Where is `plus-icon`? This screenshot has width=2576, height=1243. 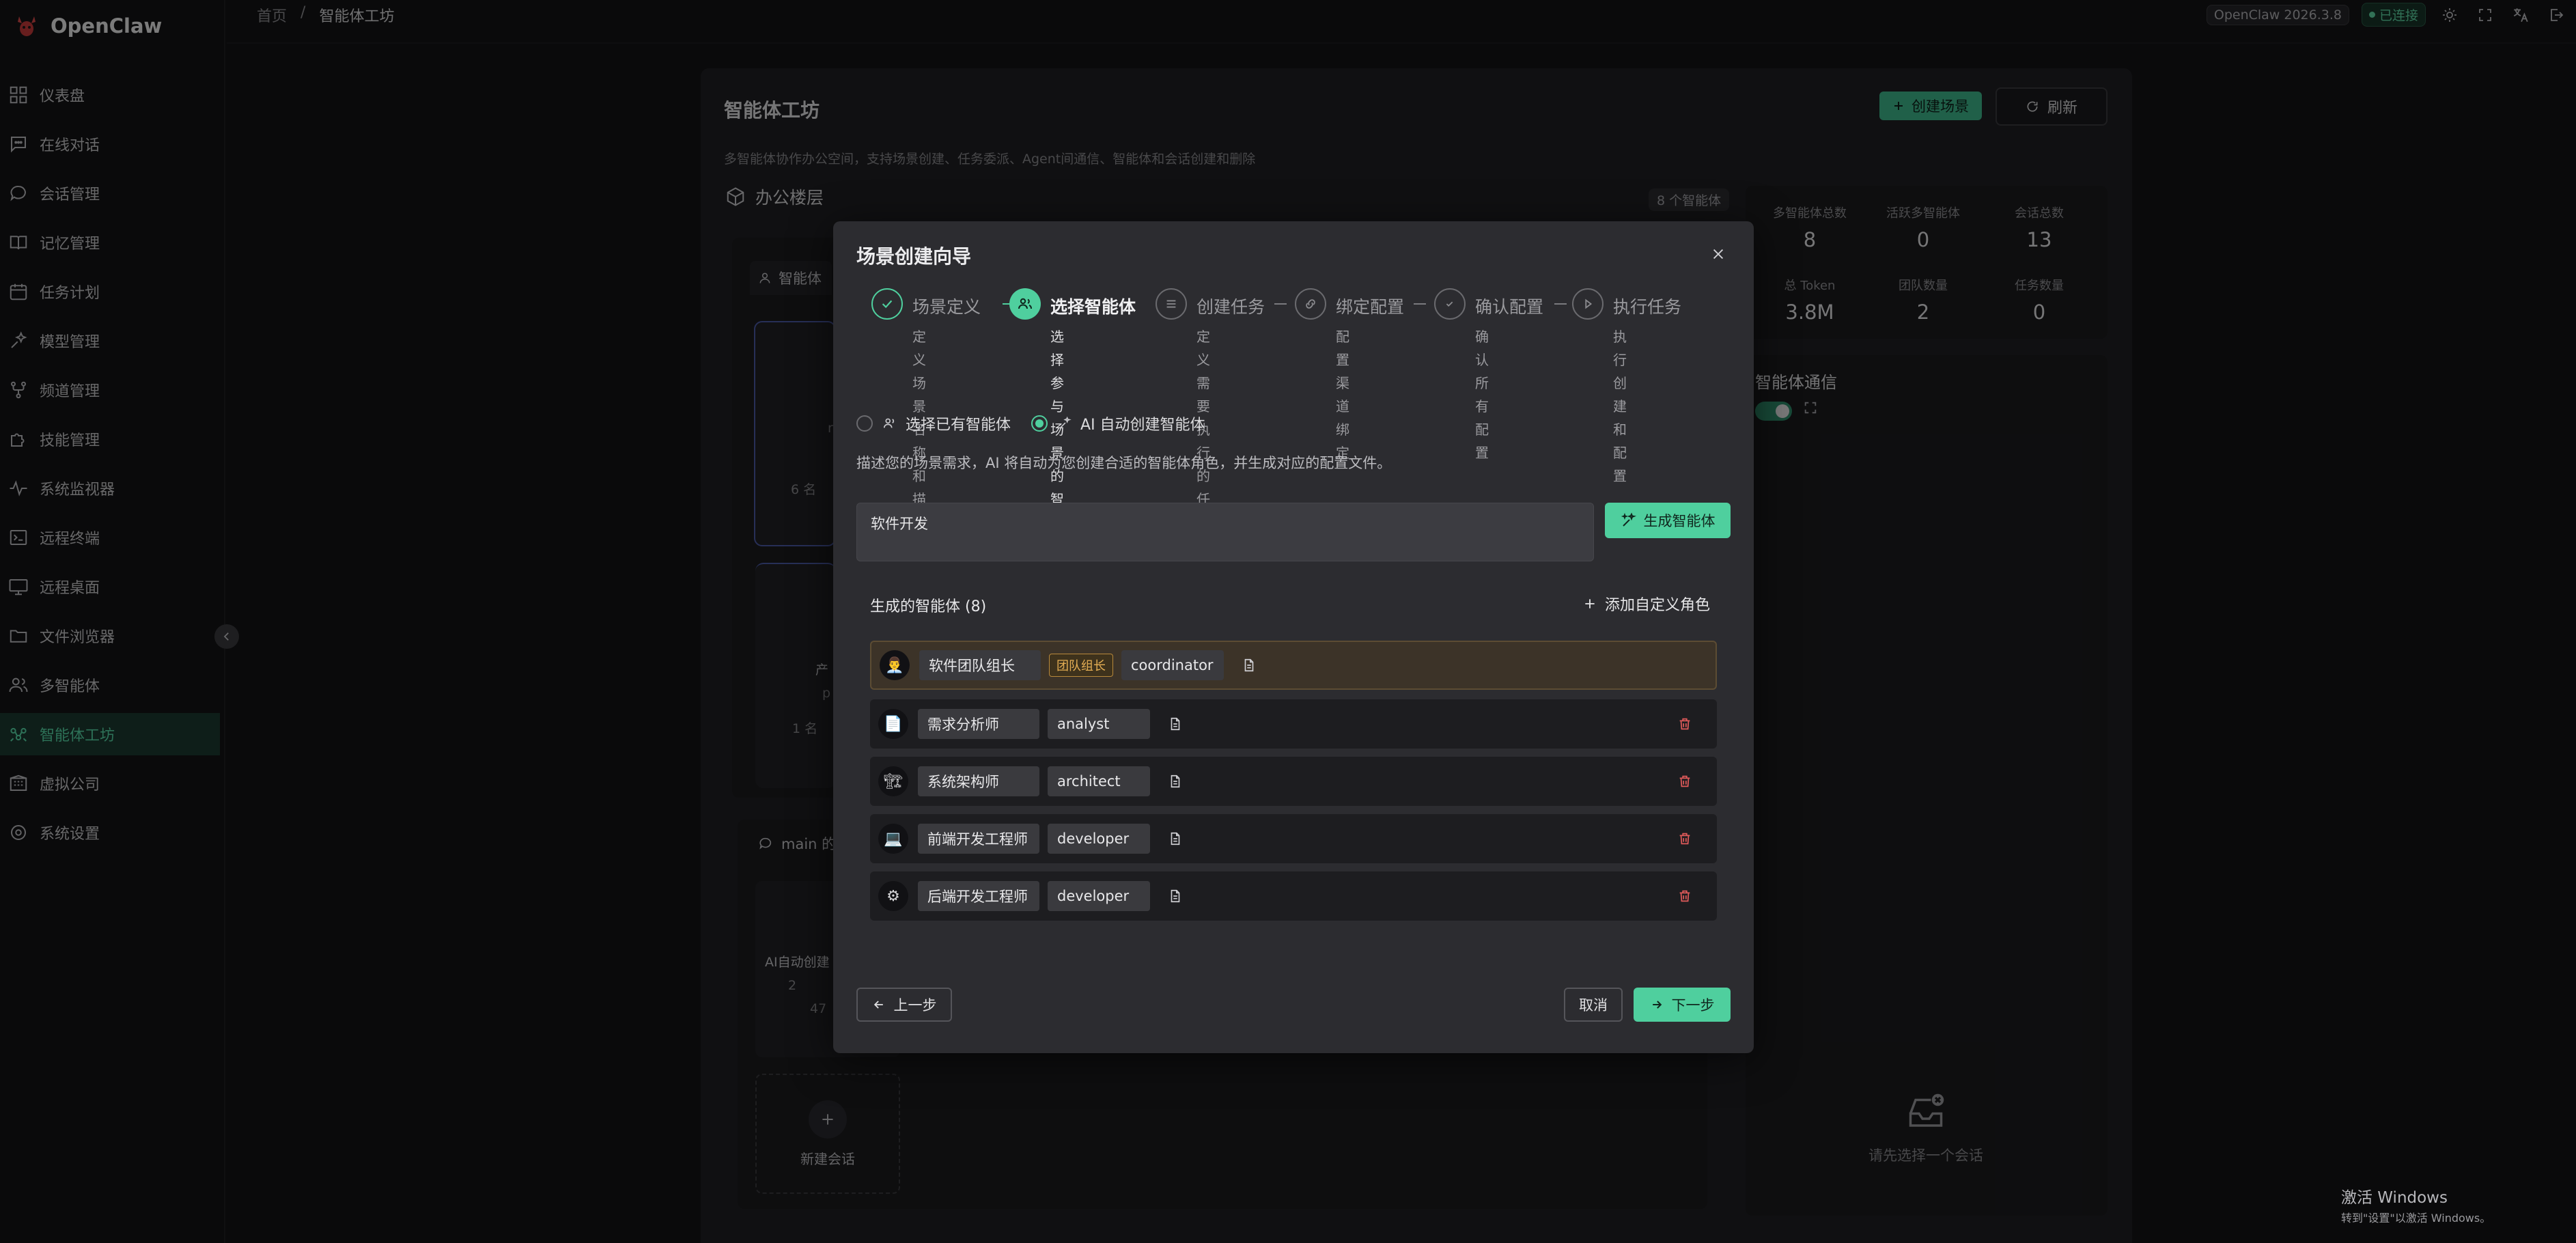 plus-icon is located at coordinates (1590, 604).